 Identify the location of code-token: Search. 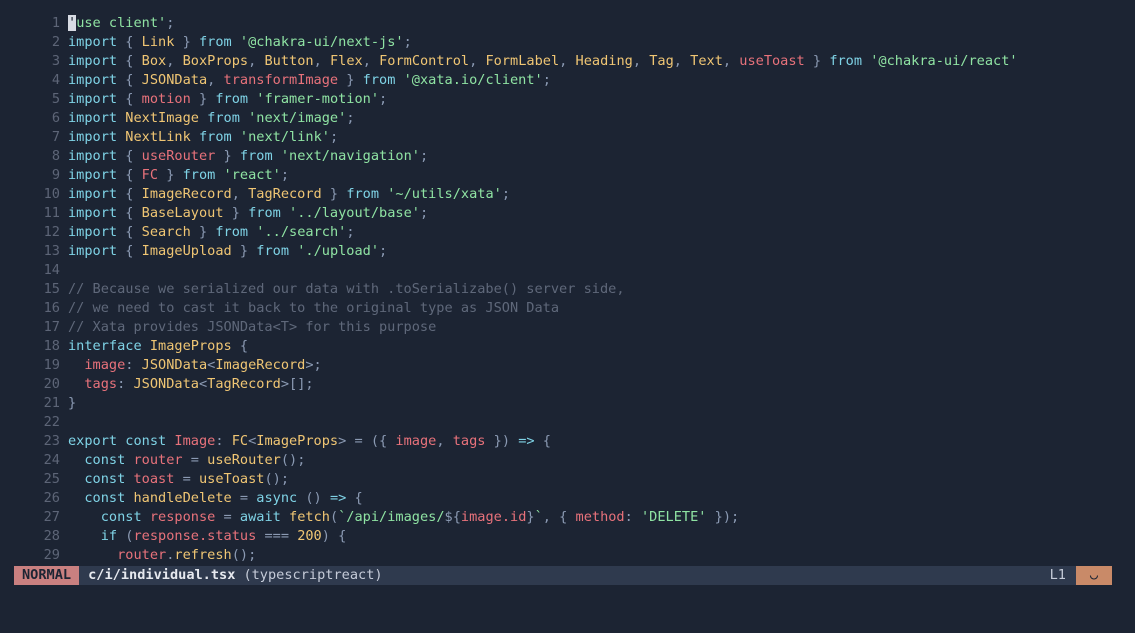
(166, 232).